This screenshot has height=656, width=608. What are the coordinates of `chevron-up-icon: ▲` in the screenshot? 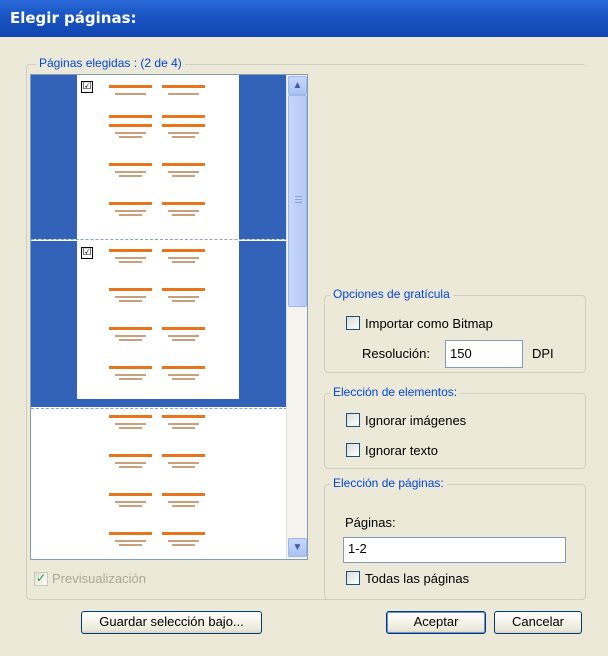 It's located at (297, 85).